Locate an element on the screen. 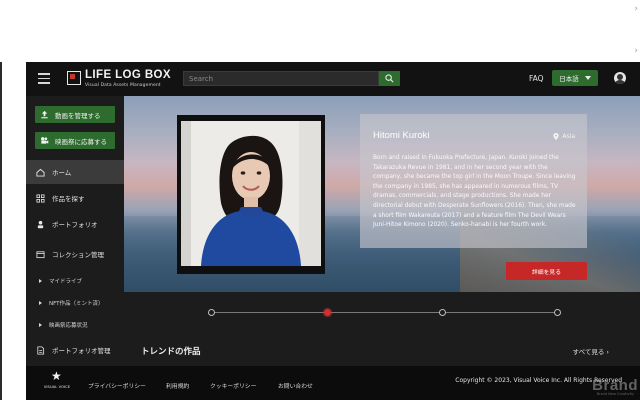 The height and width of the screenshot is (400, 640). brand-watermark-tagline: Brand New Creativity is located at coordinates (615, 394).